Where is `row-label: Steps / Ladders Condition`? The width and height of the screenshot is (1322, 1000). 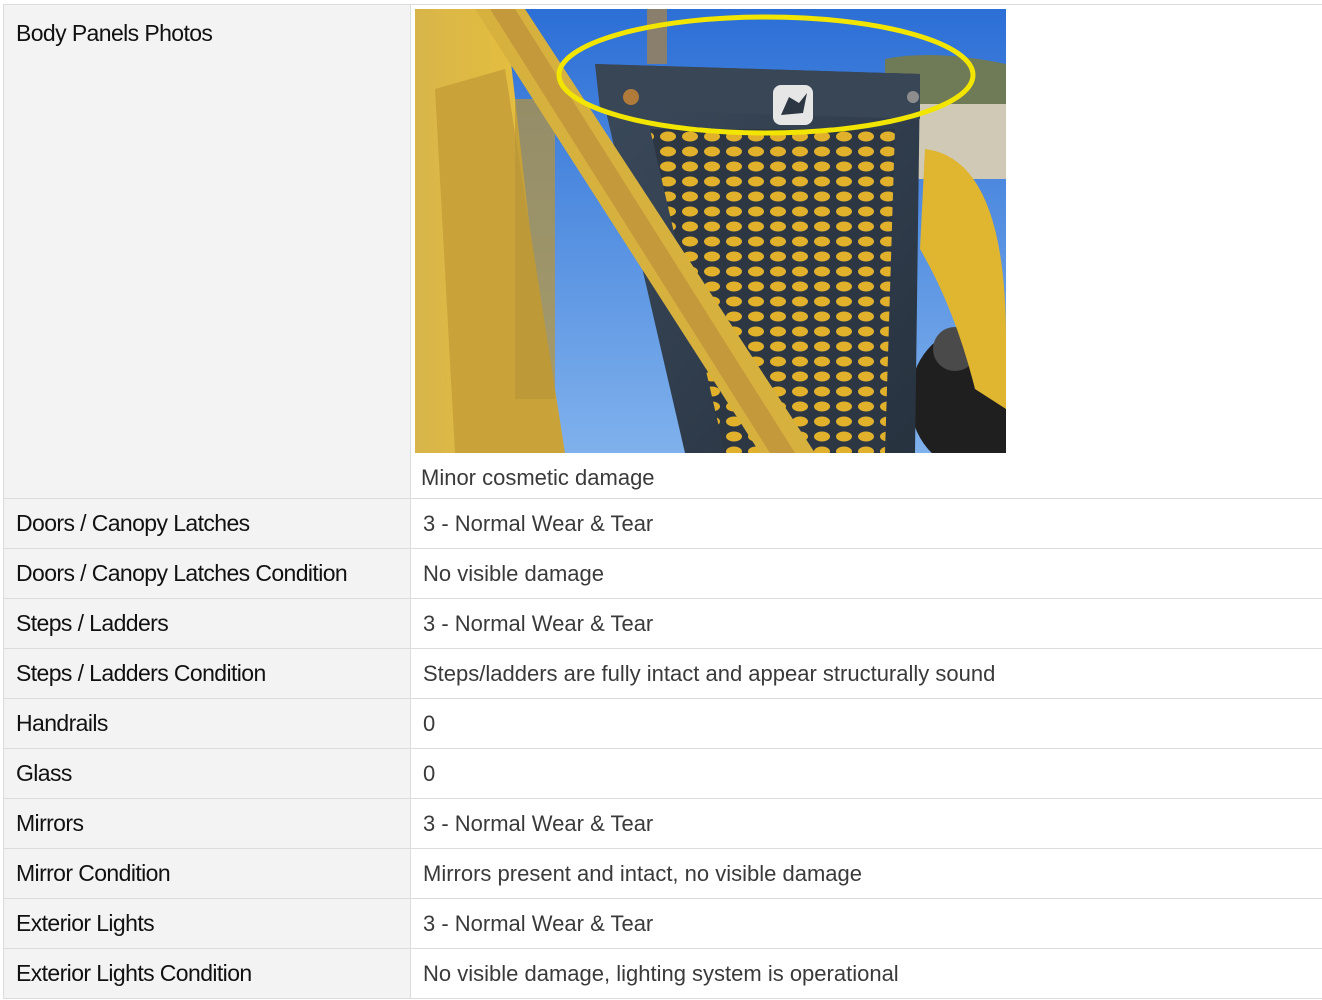
row-label: Steps / Ladders Condition is located at coordinates (207, 673).